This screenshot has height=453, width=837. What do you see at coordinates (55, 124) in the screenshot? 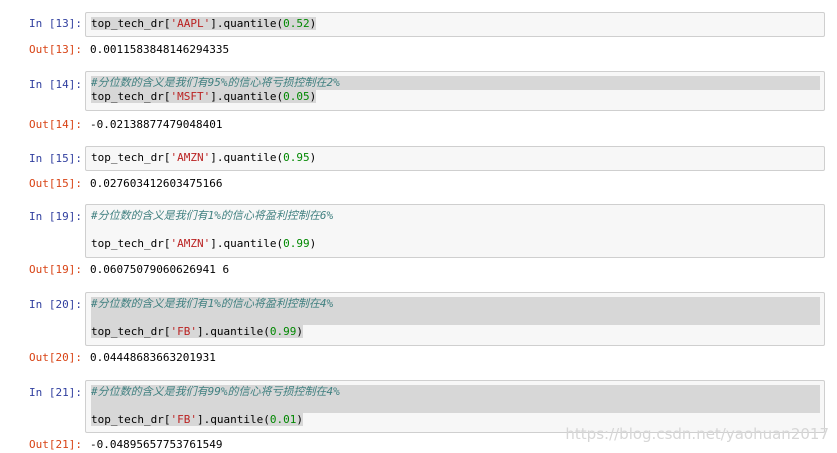
I see `output-prompt: Out[14]:` at bounding box center [55, 124].